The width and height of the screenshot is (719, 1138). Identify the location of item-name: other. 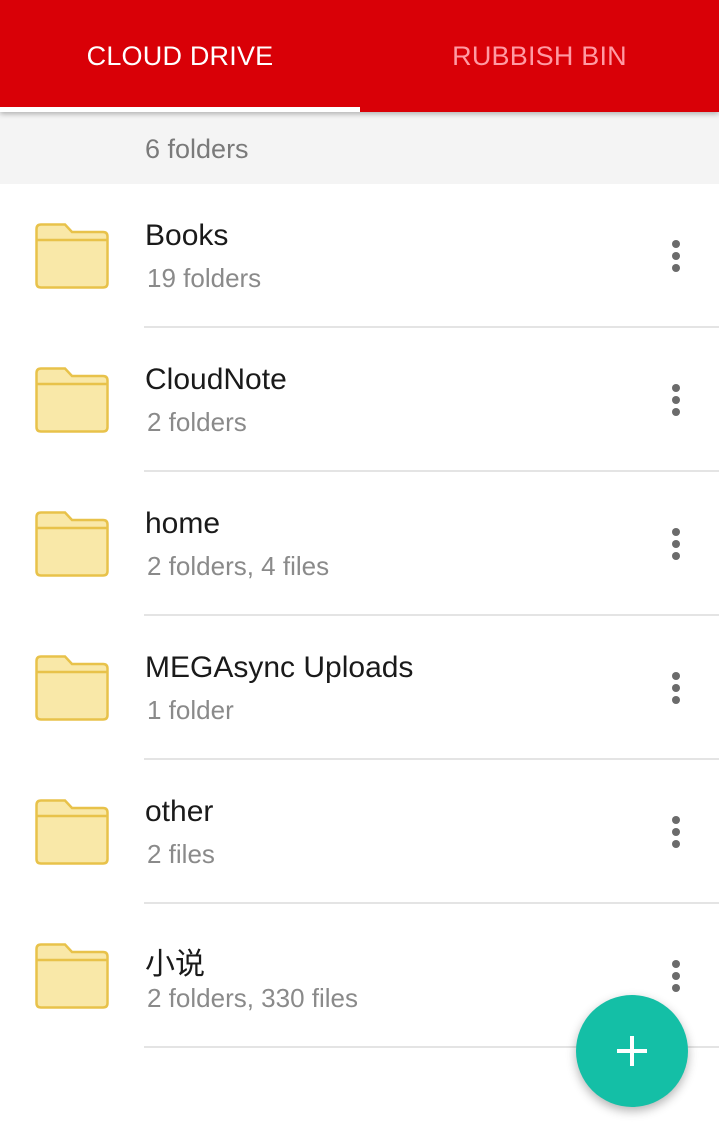
(179, 811).